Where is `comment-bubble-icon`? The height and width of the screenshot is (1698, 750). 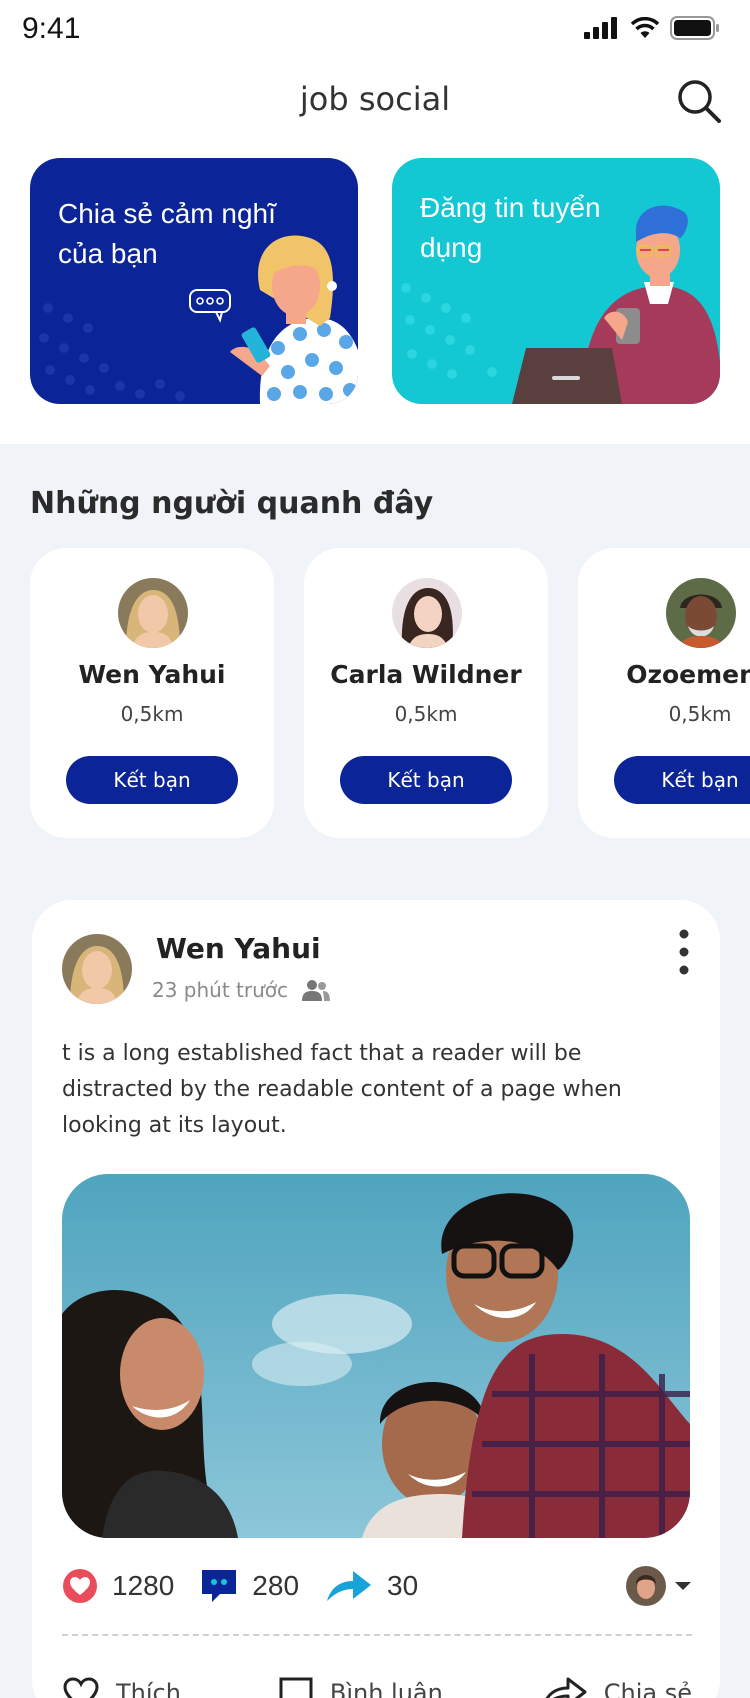
comment-bubble-icon is located at coordinates (219, 1586).